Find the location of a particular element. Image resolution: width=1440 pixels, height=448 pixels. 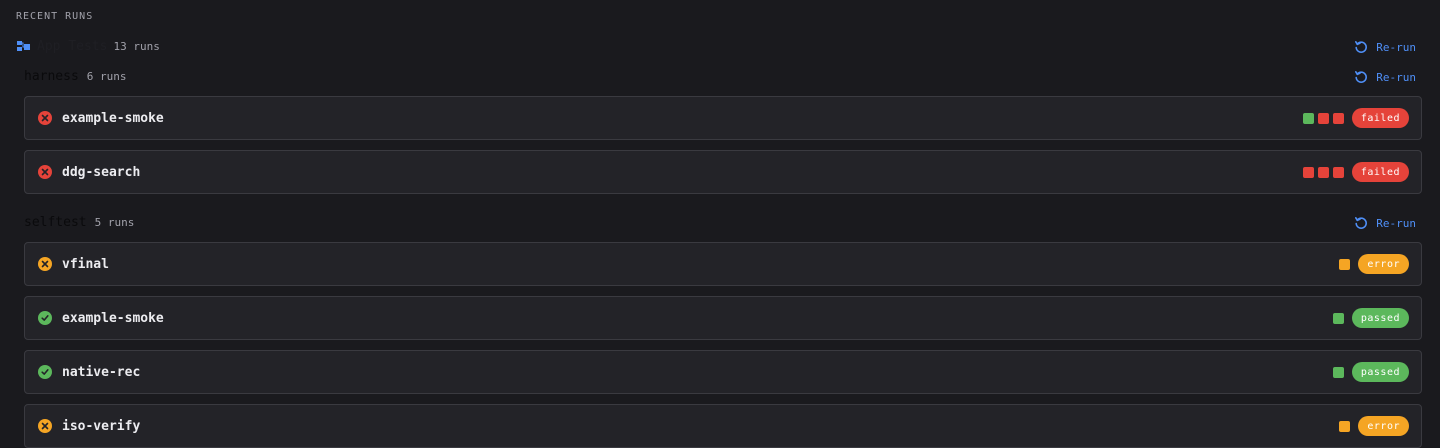

group-header: selftest 5 runs is located at coordinates (79, 222).